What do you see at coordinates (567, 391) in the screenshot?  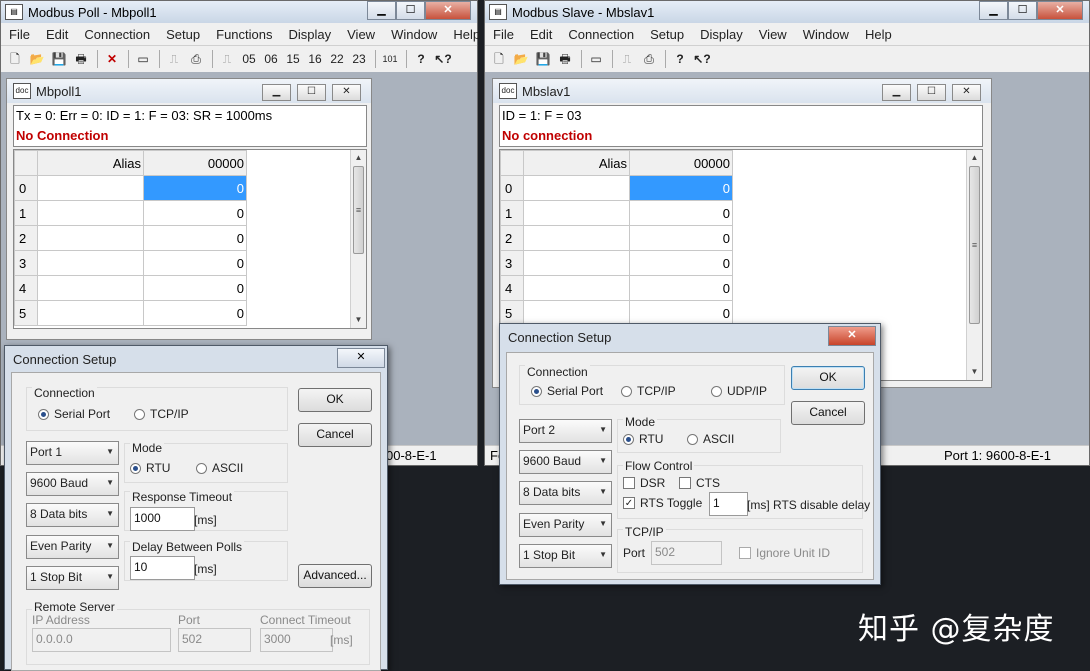 I see `serial-port-radio: Serial Port` at bounding box center [567, 391].